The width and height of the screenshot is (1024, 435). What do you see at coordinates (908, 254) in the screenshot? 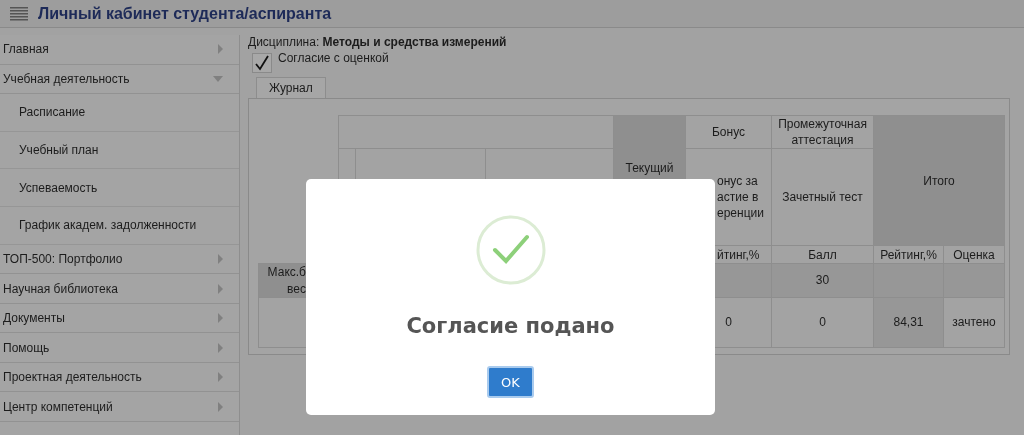
I see `table-header: Рейтинг,%` at bounding box center [908, 254].